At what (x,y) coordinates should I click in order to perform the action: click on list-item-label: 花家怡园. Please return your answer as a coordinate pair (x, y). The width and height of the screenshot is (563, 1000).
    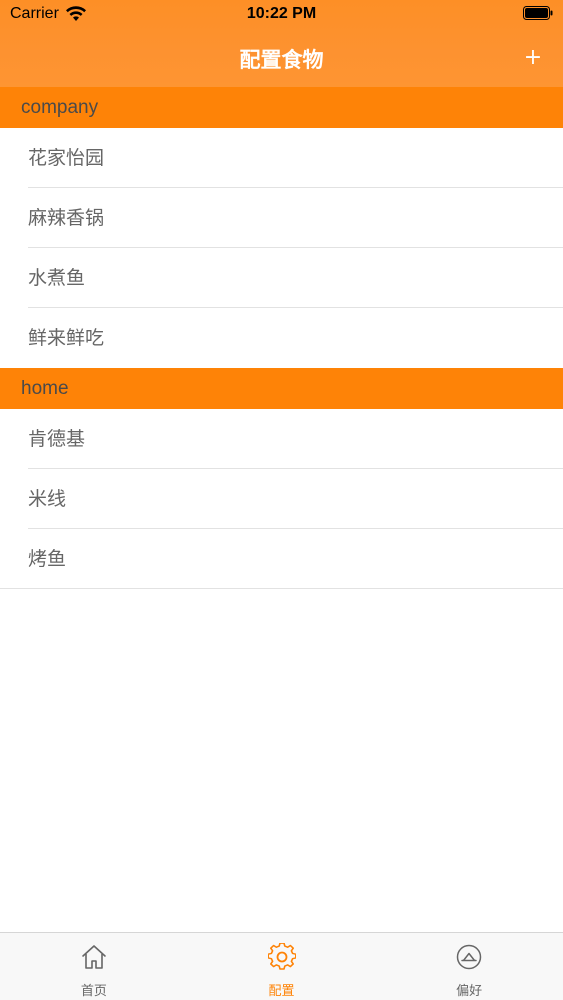
    Looking at the image, I should click on (66, 158).